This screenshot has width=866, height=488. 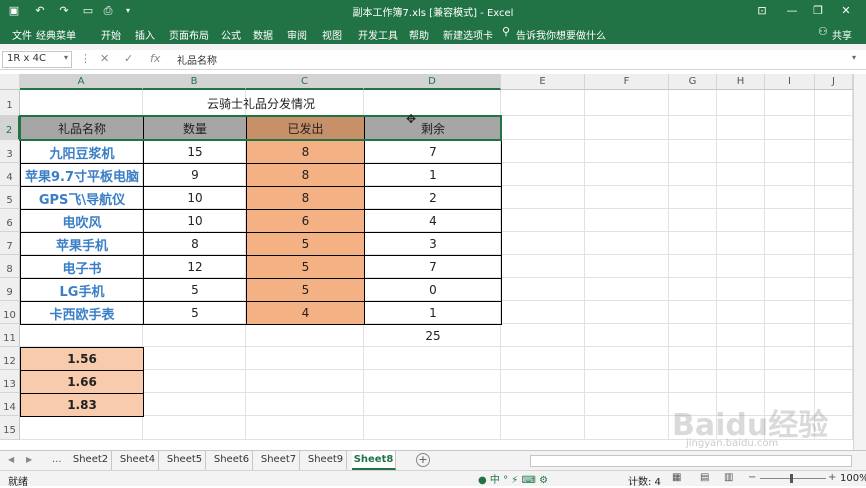 What do you see at coordinates (10, 266) in the screenshot?
I see `row-header-8: 8` at bounding box center [10, 266].